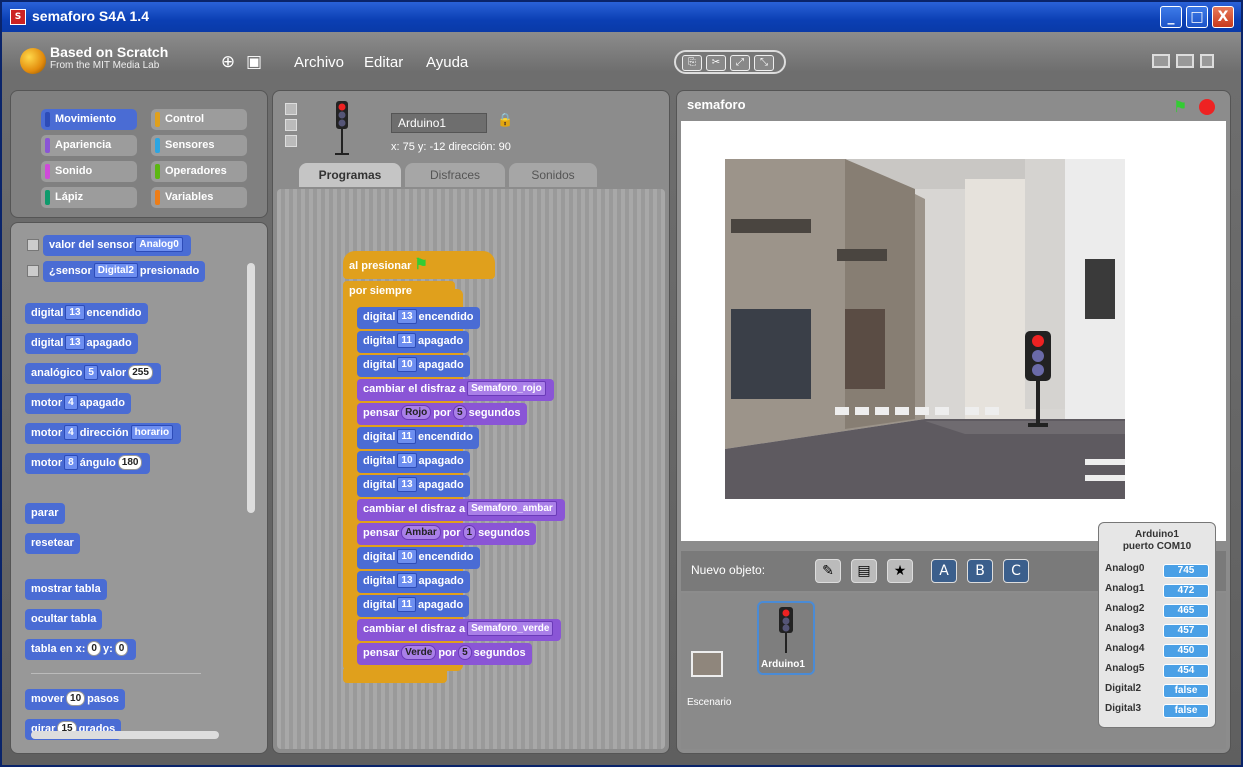  Describe the element at coordinates (52, 543) in the screenshot. I see `palette-block-reset: resetear` at that location.